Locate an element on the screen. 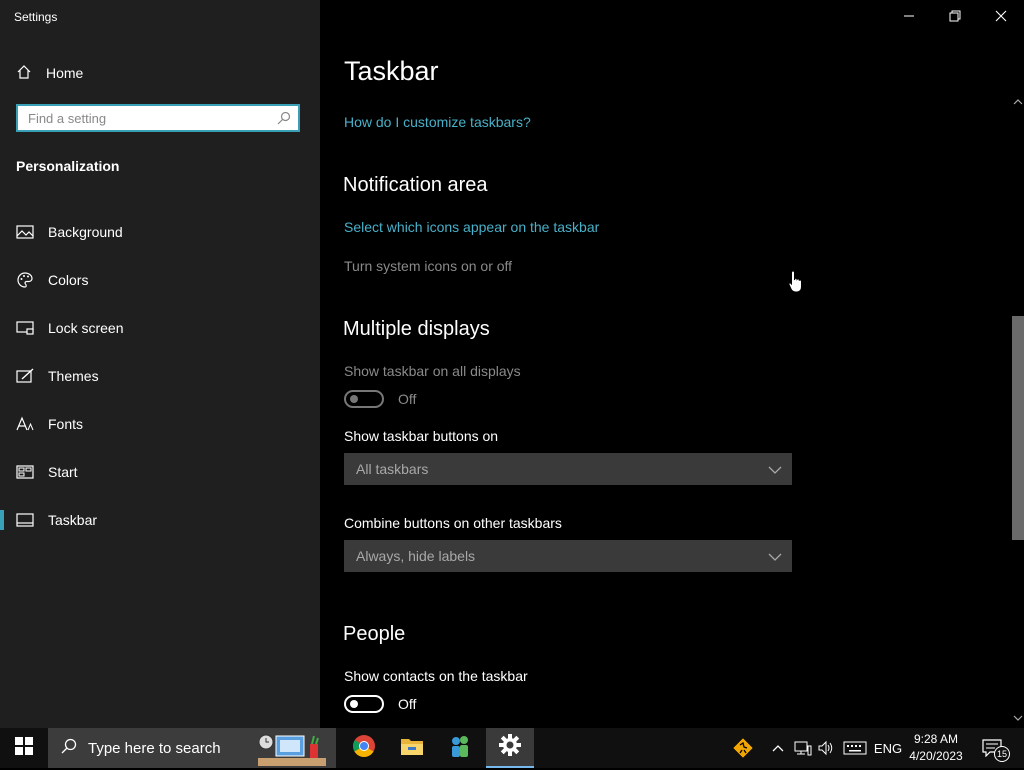 This screenshot has width=1024, height=770. close-button is located at coordinates (1001, 16).